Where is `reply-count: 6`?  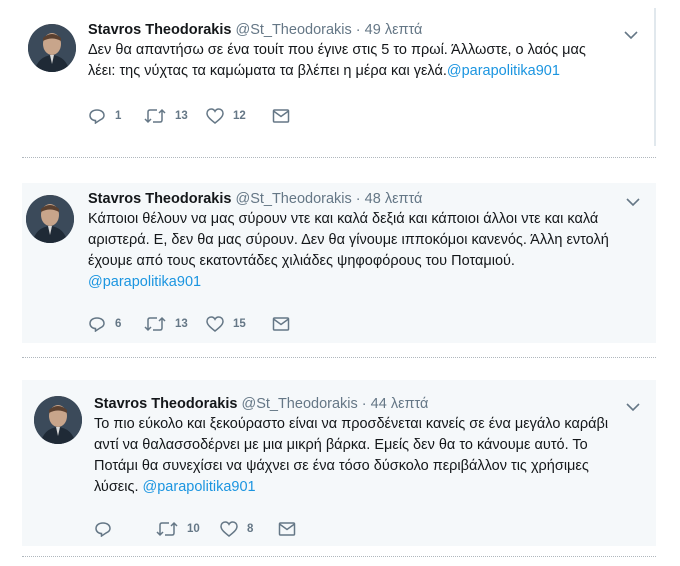
reply-count: 6 is located at coordinates (118, 324).